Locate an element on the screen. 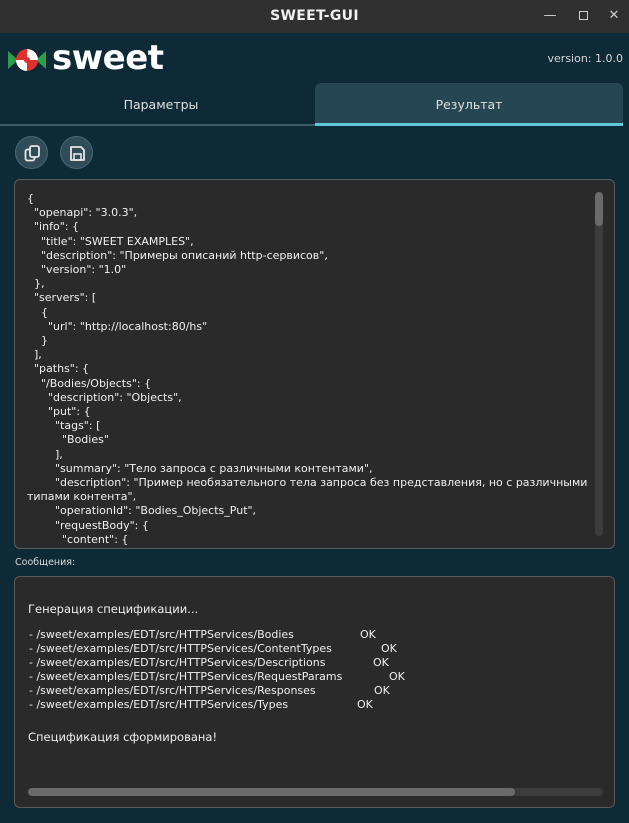  tab-result: Результат is located at coordinates (469, 104).